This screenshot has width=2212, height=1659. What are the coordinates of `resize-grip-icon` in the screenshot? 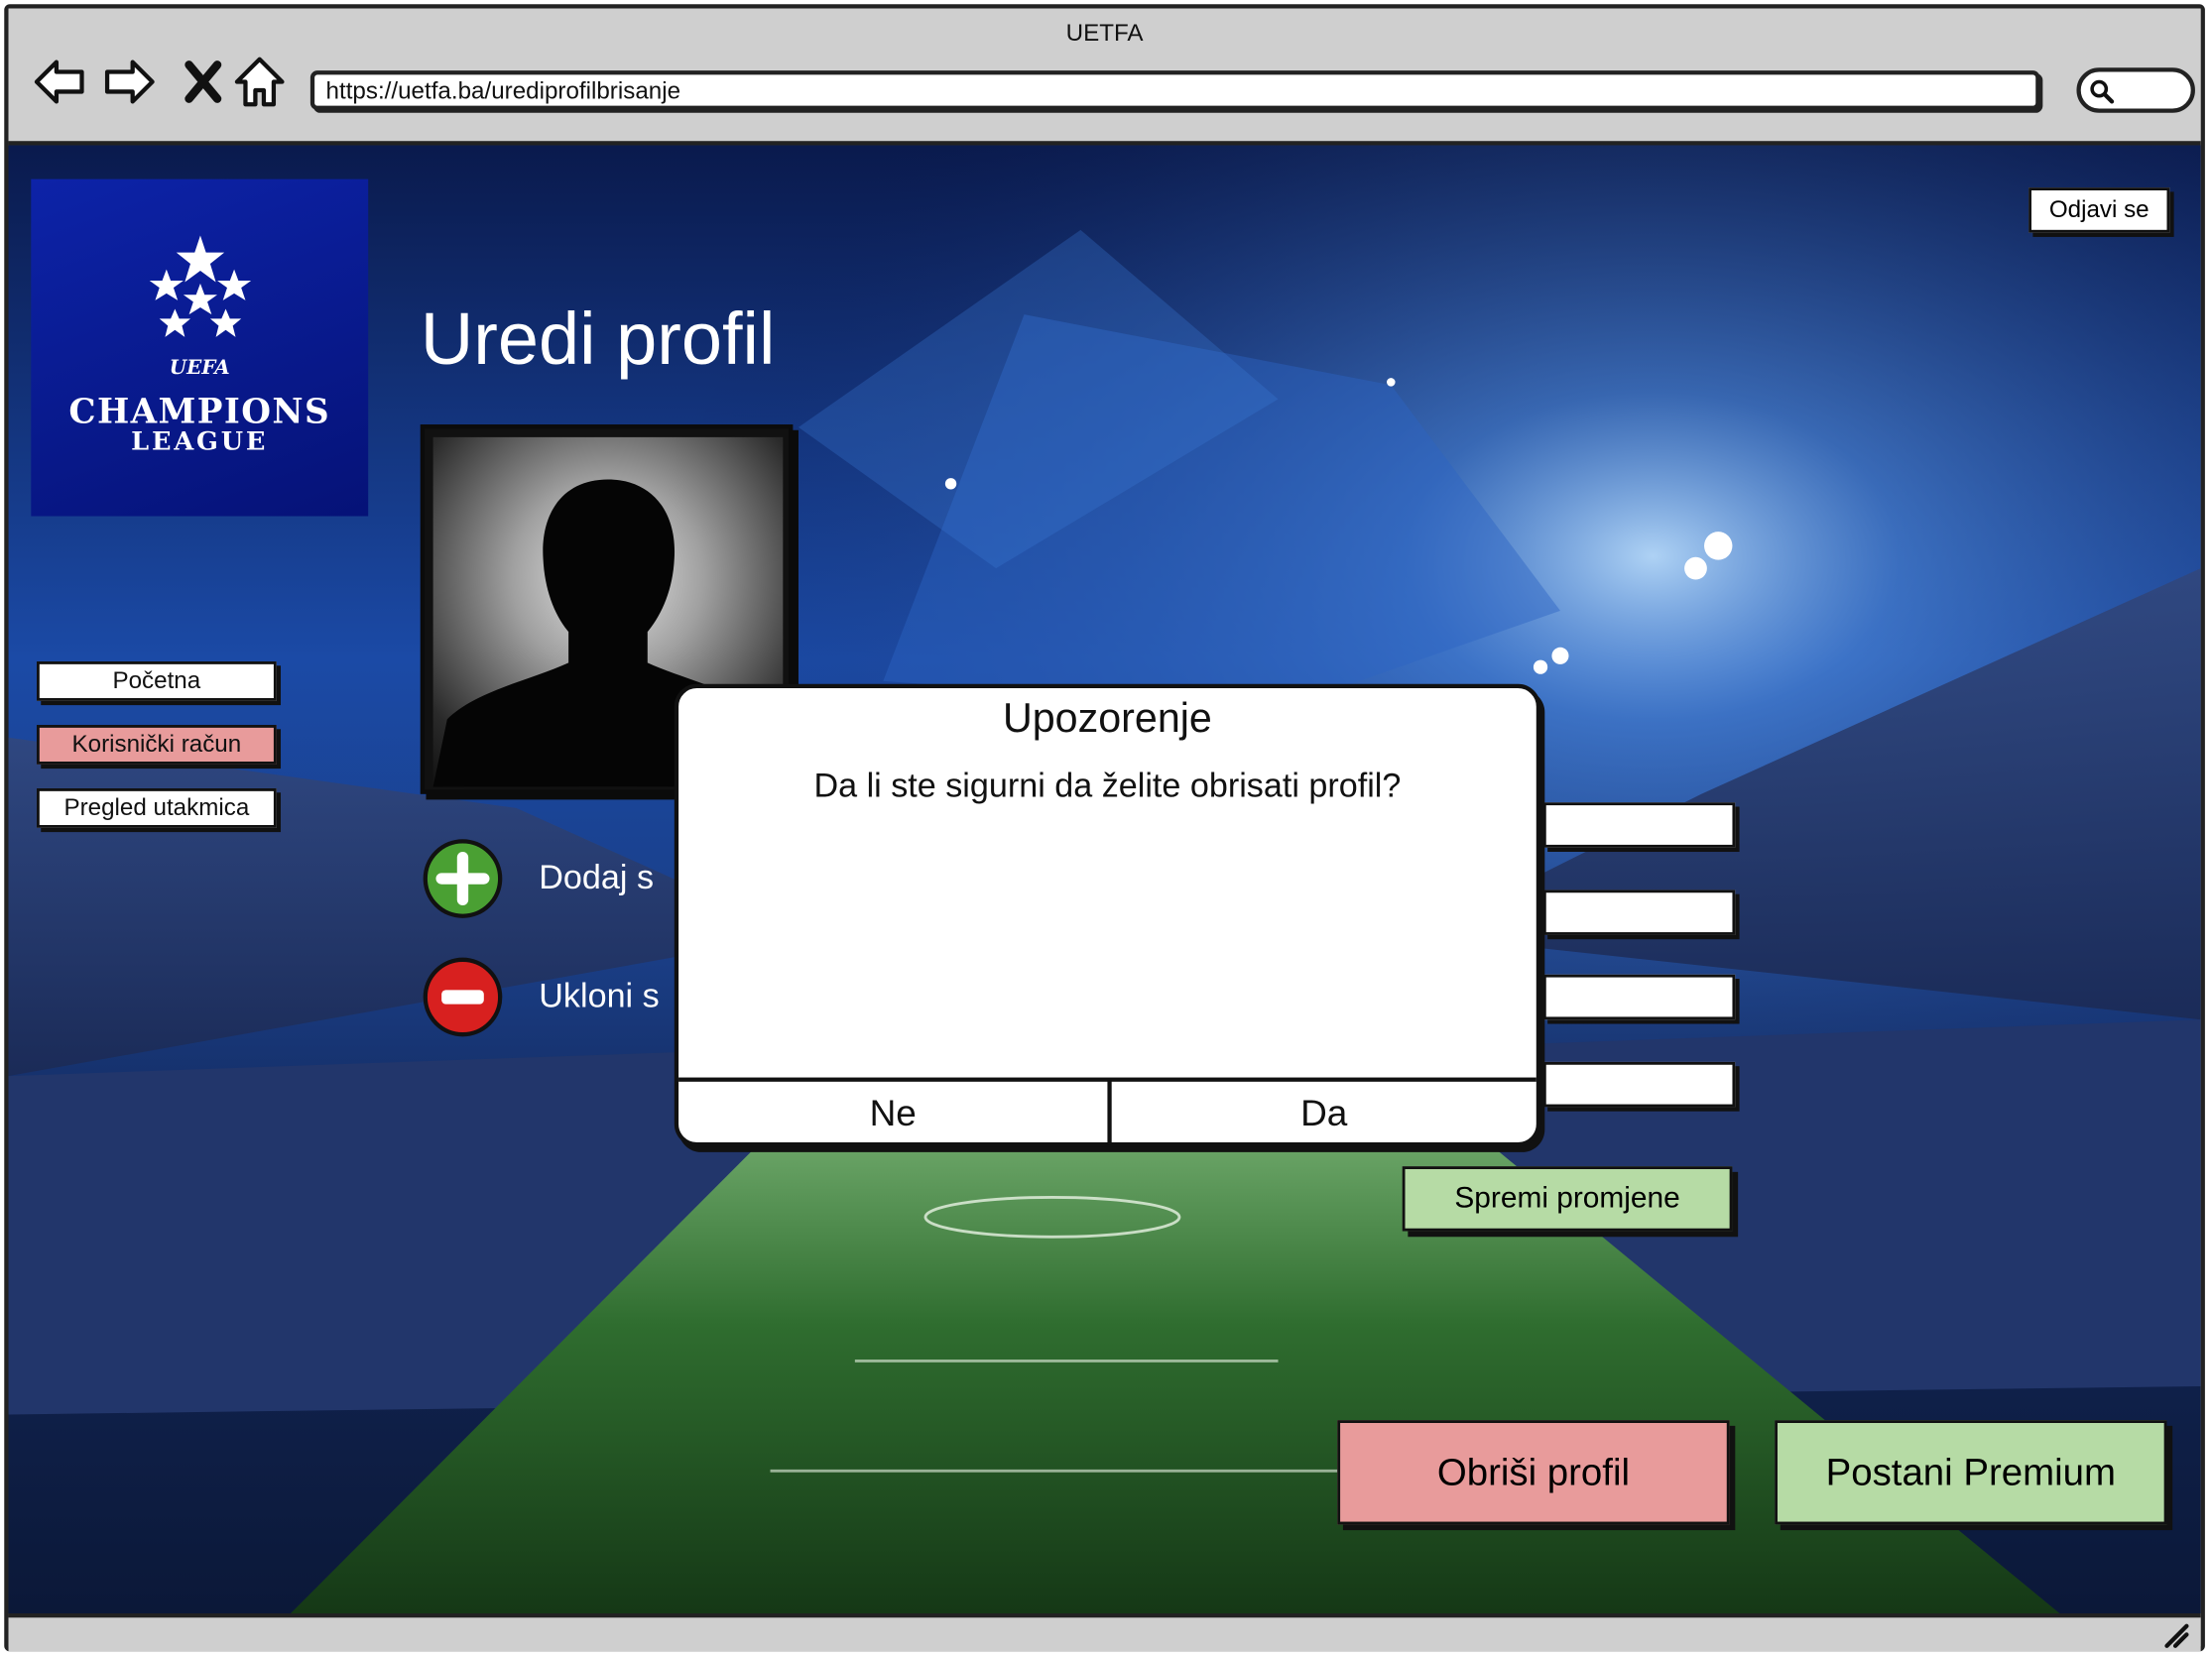 It's located at (2175, 1634).